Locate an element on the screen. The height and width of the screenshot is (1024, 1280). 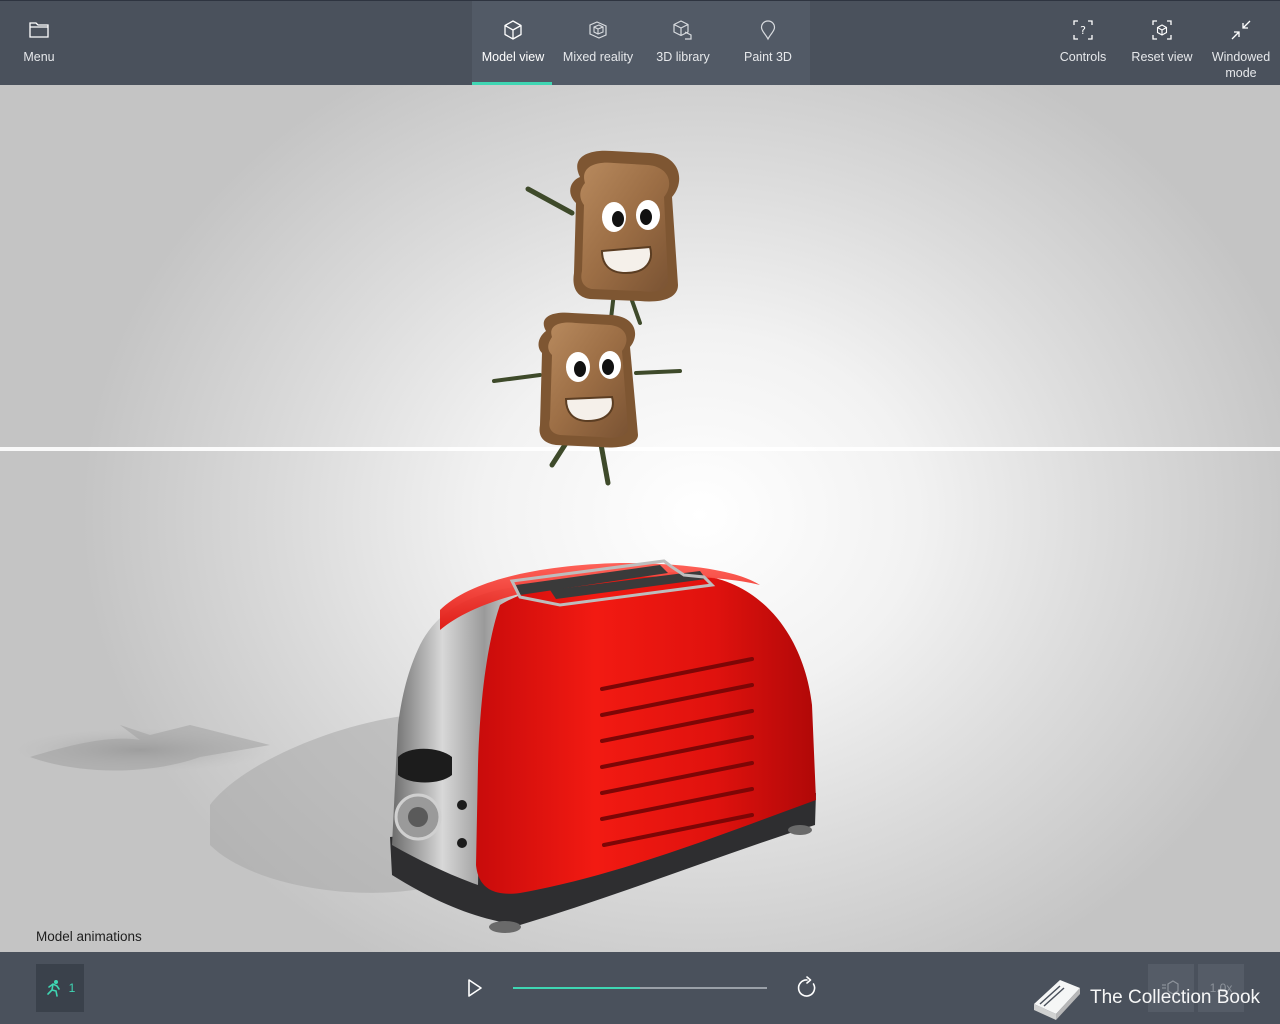
controls-button: ? Controls is located at coordinates (1083, 43).